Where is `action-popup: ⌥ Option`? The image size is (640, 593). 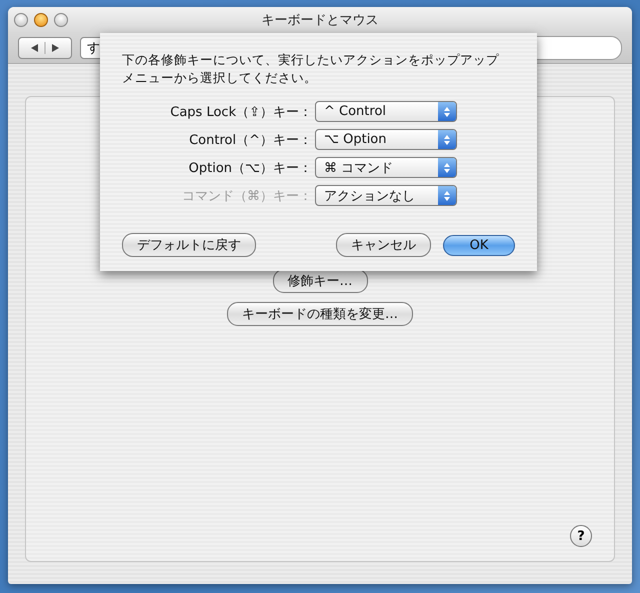 action-popup: ⌥ Option is located at coordinates (386, 139).